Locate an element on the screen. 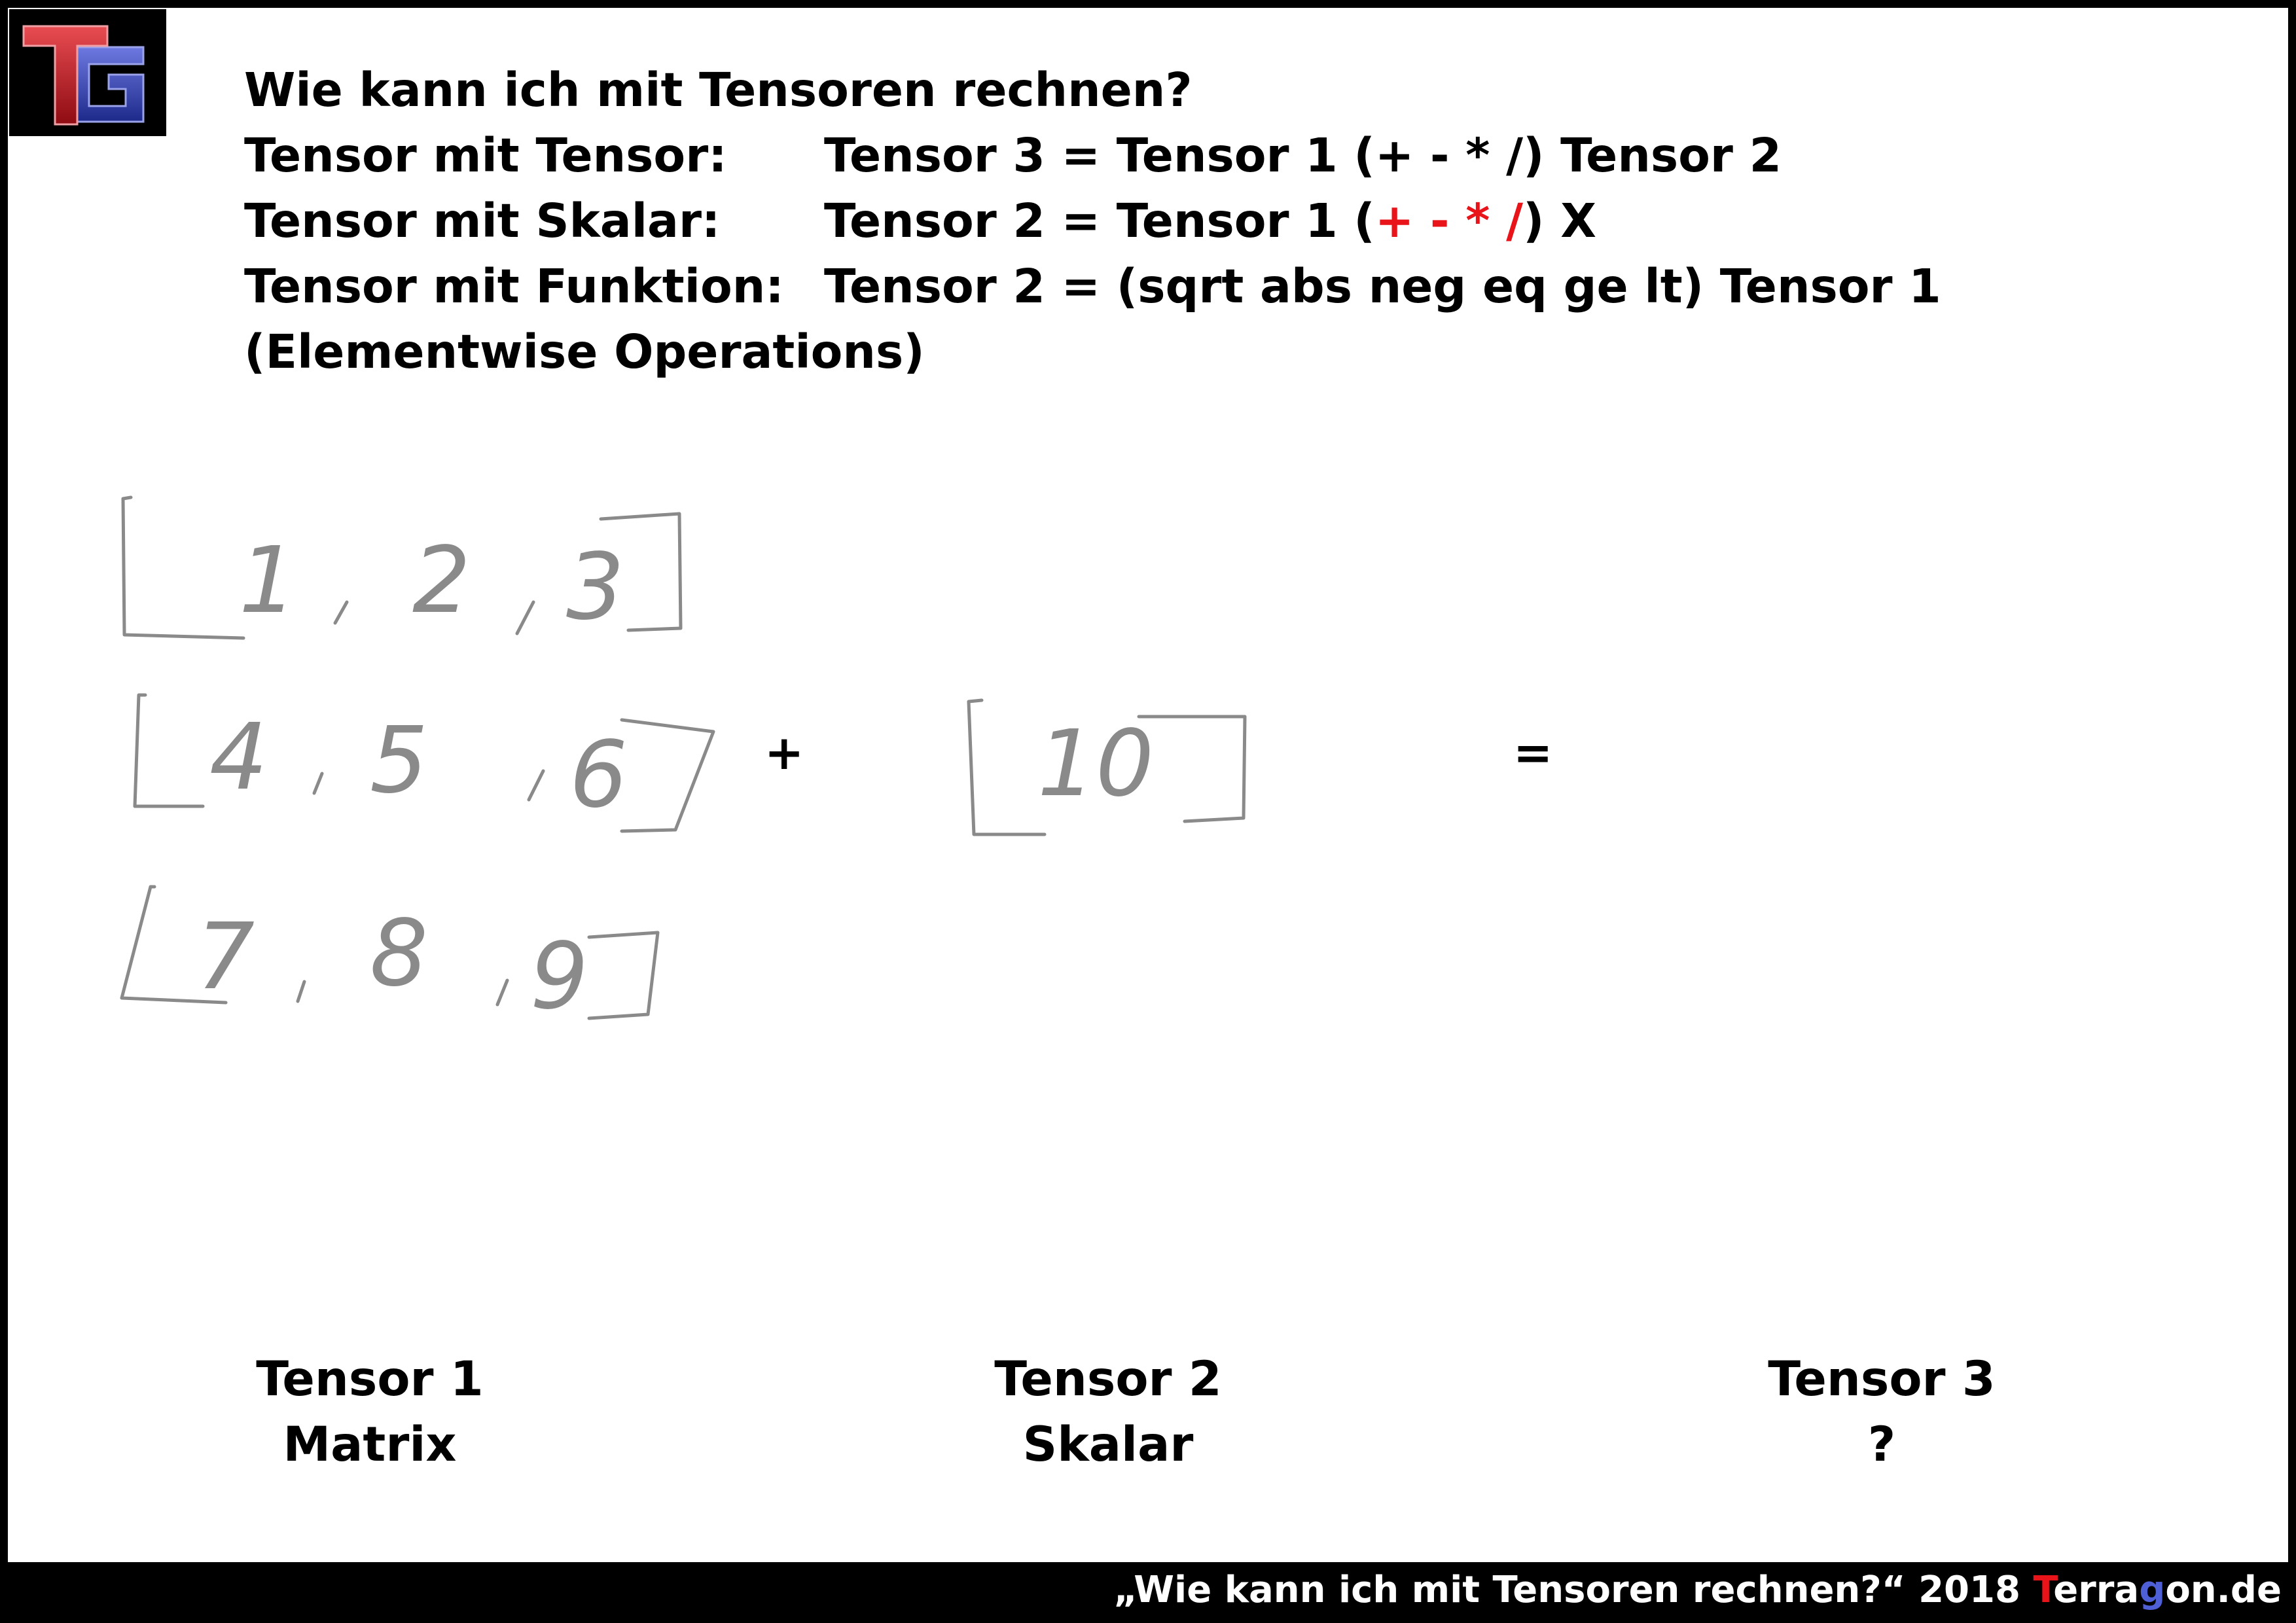  matrix-entry: 7 is located at coordinates (225, 957).